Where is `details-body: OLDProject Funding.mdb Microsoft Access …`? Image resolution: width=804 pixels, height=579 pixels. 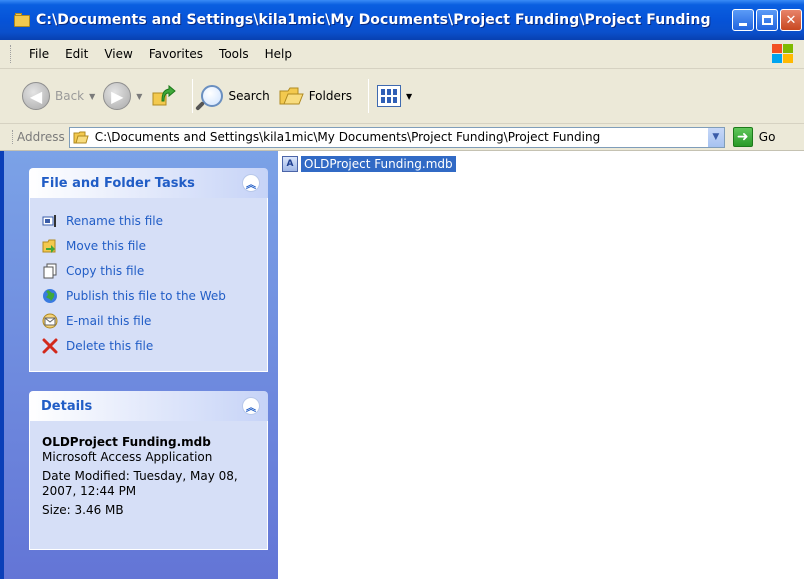
details-body: OLDProject Funding.mdb Microsoft Access … is located at coordinates (148, 485).